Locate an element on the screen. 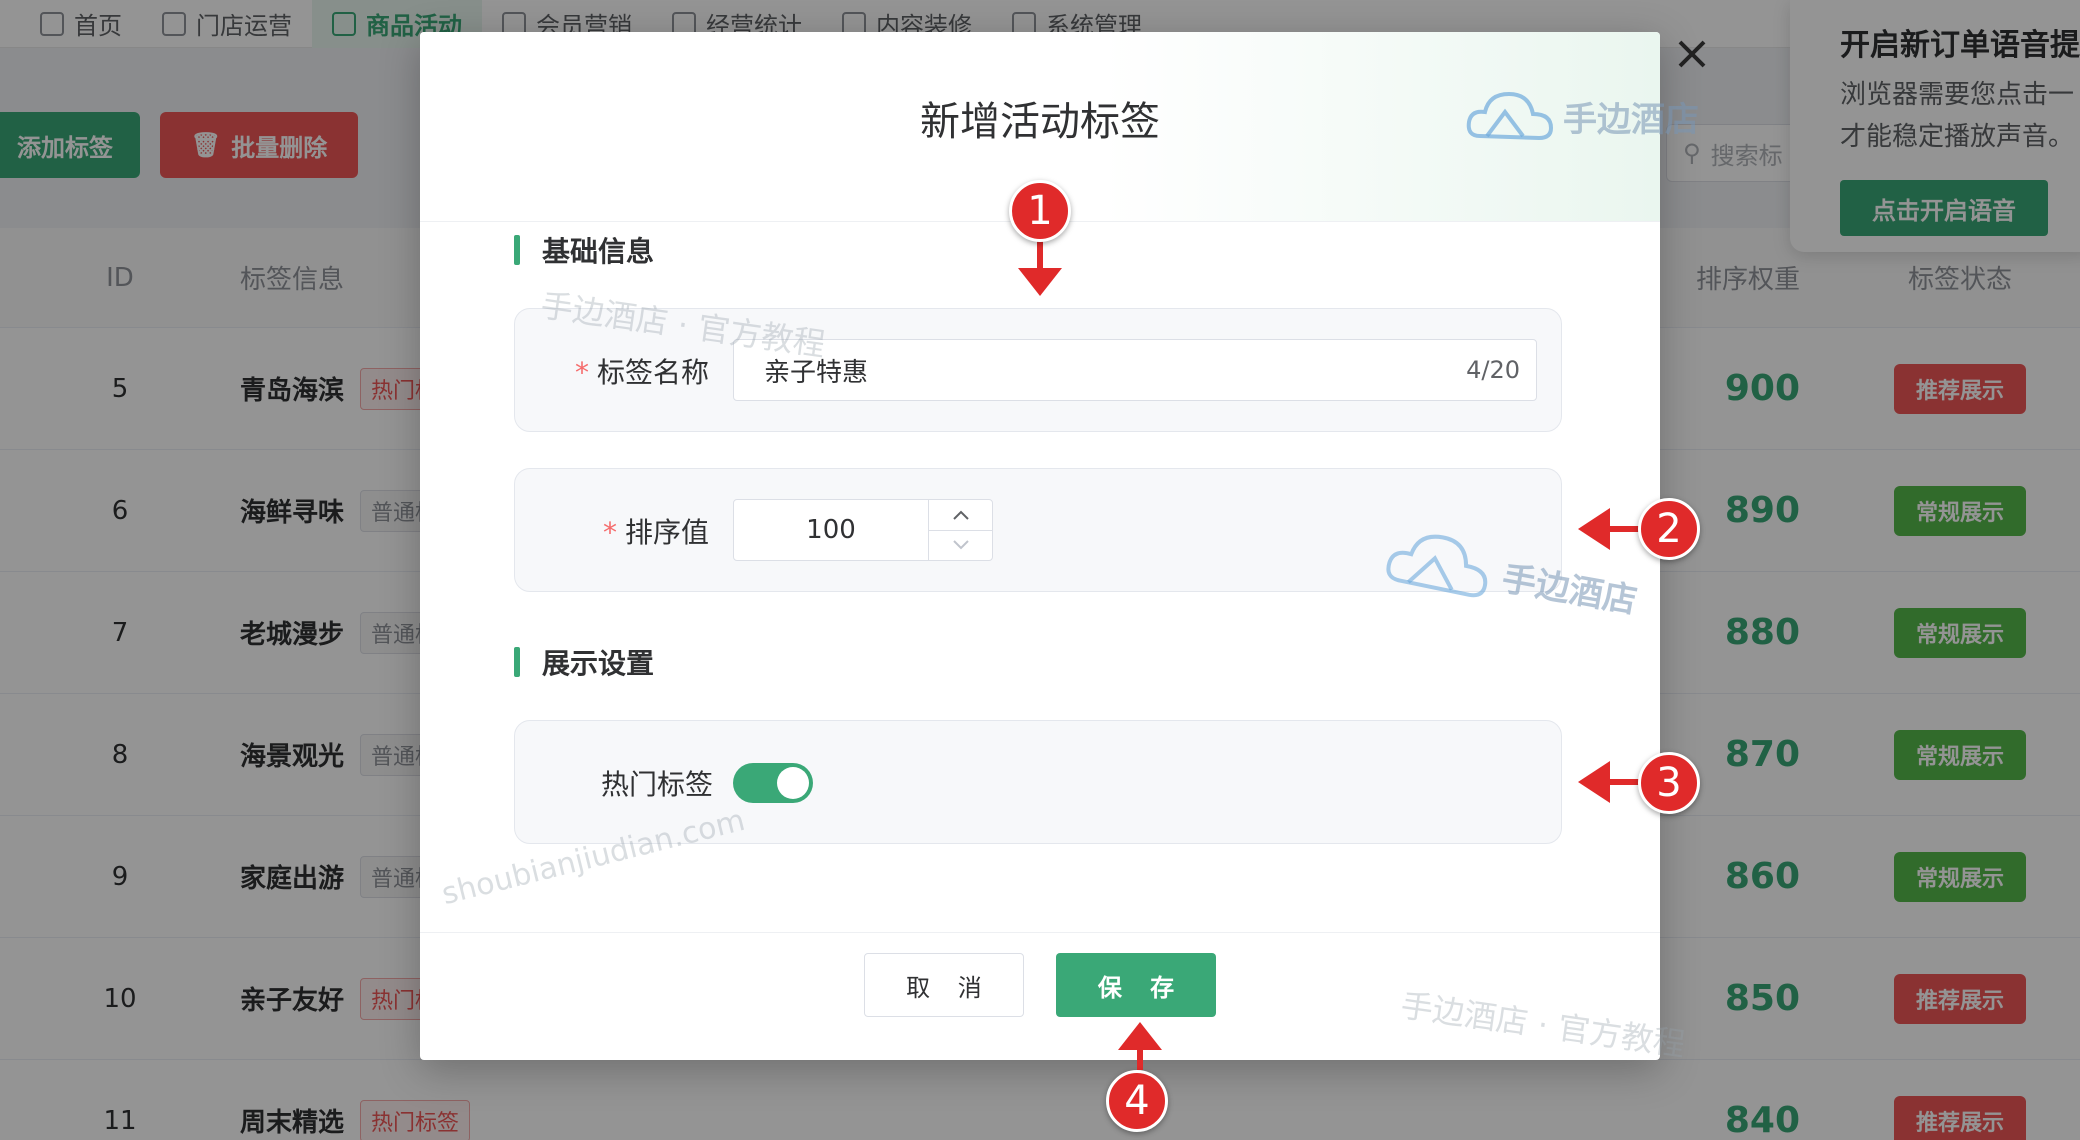  section-display-title: 展示设置 is located at coordinates (584, 662).